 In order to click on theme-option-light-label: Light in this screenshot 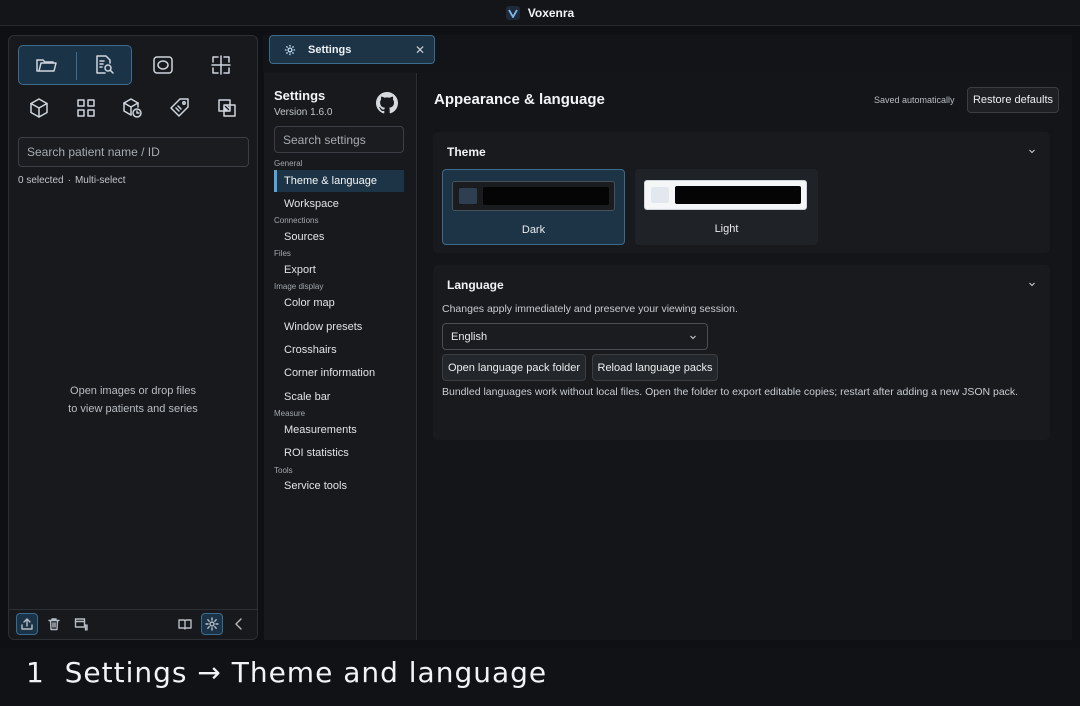, I will do `click(726, 229)`.